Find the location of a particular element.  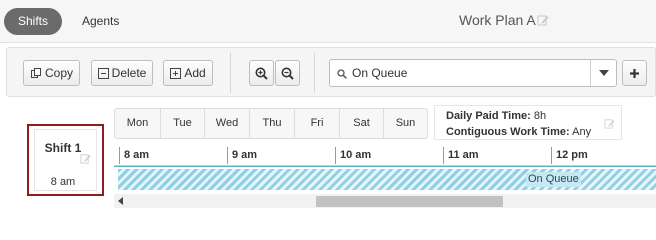

add-activity-button is located at coordinates (634, 73).